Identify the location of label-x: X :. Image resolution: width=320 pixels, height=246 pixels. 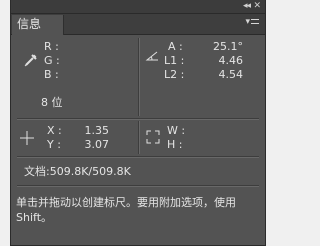
(54, 130).